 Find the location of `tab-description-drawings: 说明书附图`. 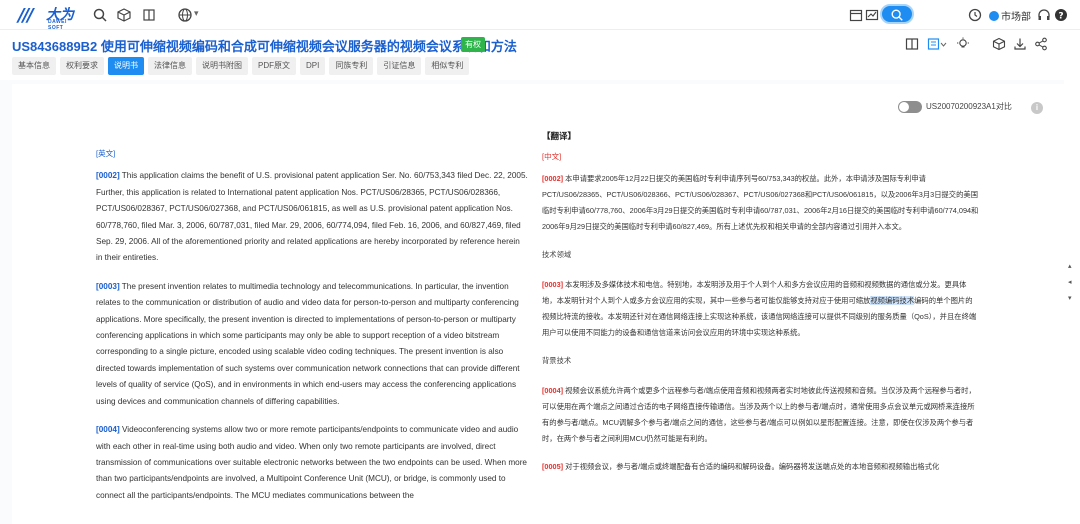

tab-description-drawings: 说明书附图 is located at coordinates (222, 66).